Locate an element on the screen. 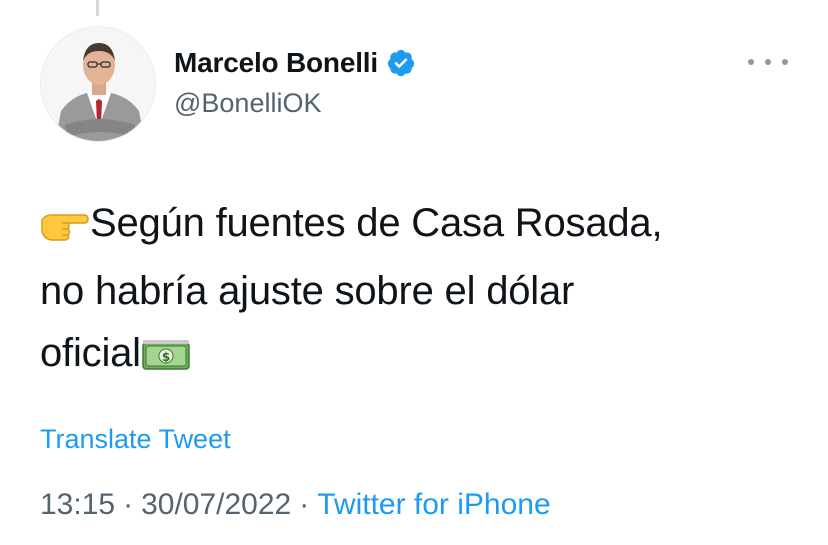 This screenshot has height=545, width=828. tweet-line-3-text: oficial is located at coordinates (90, 353).